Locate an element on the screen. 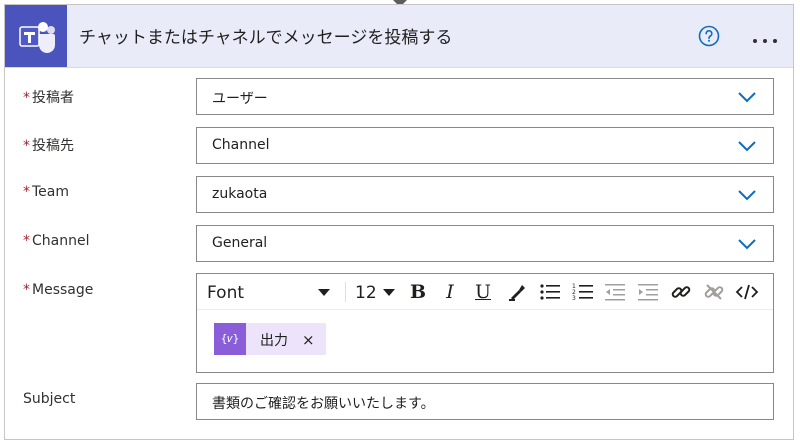  link-icon is located at coordinates (681, 292).